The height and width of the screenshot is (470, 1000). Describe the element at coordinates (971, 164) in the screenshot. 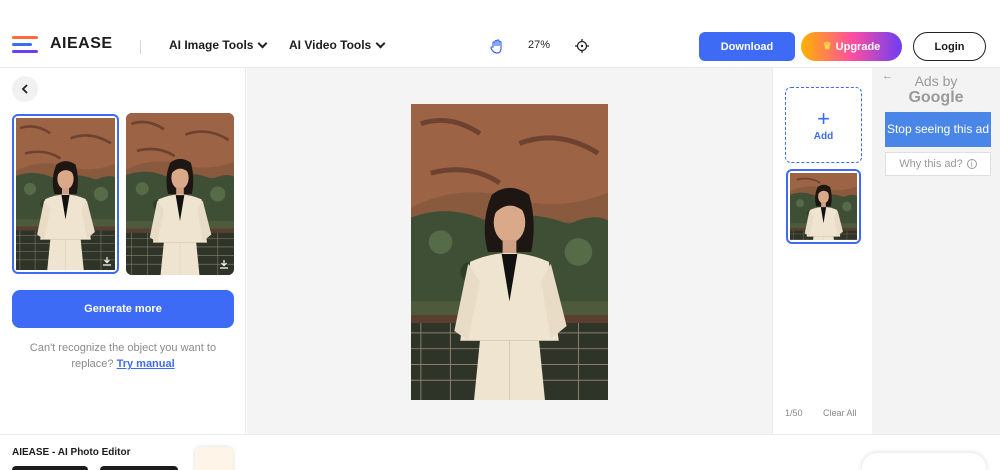

I see `info-icon: i` at that location.